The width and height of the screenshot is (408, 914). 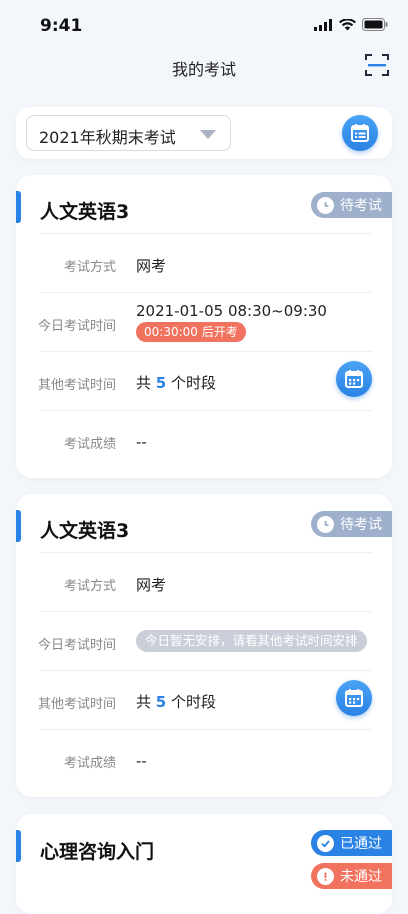 I want to click on scan-button, so click(x=377, y=65).